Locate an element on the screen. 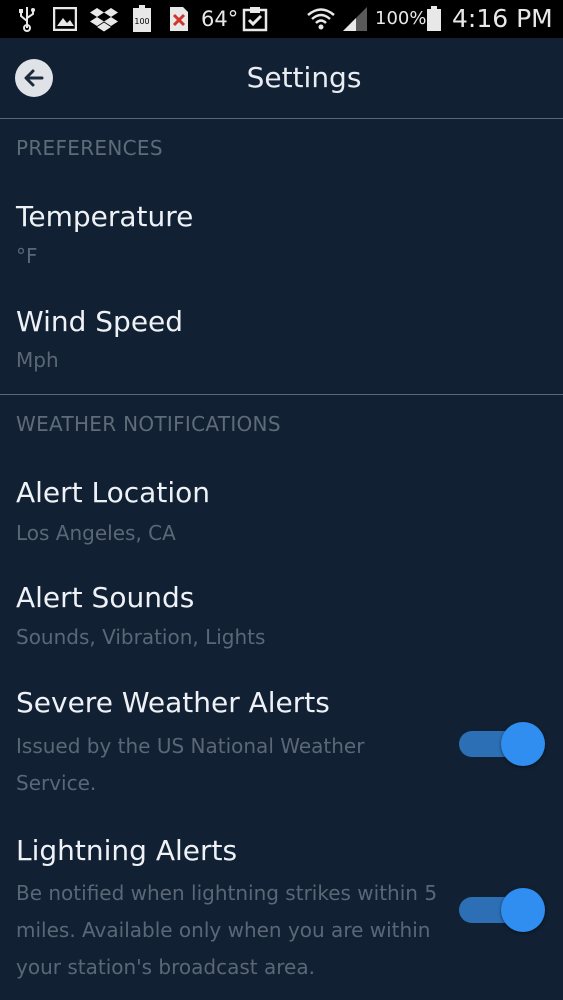 Image resolution: width=563 pixels, height=1000 pixels. status-time: 4:16 PM is located at coordinates (502, 18).